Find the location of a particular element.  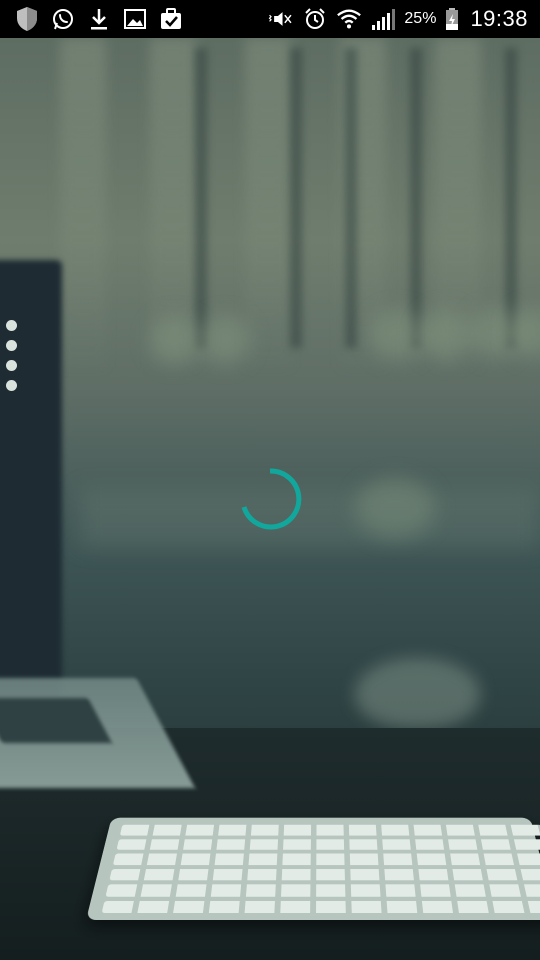

keyboard-keys is located at coordinates (321, 869).